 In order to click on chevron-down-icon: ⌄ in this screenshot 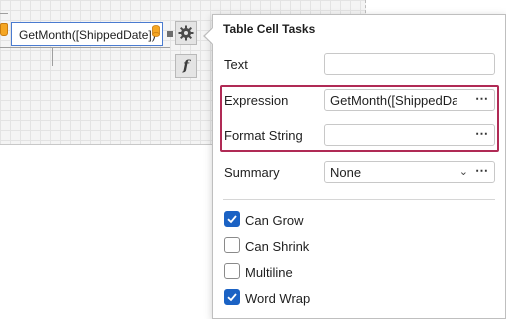, I will do `click(463, 171)`.